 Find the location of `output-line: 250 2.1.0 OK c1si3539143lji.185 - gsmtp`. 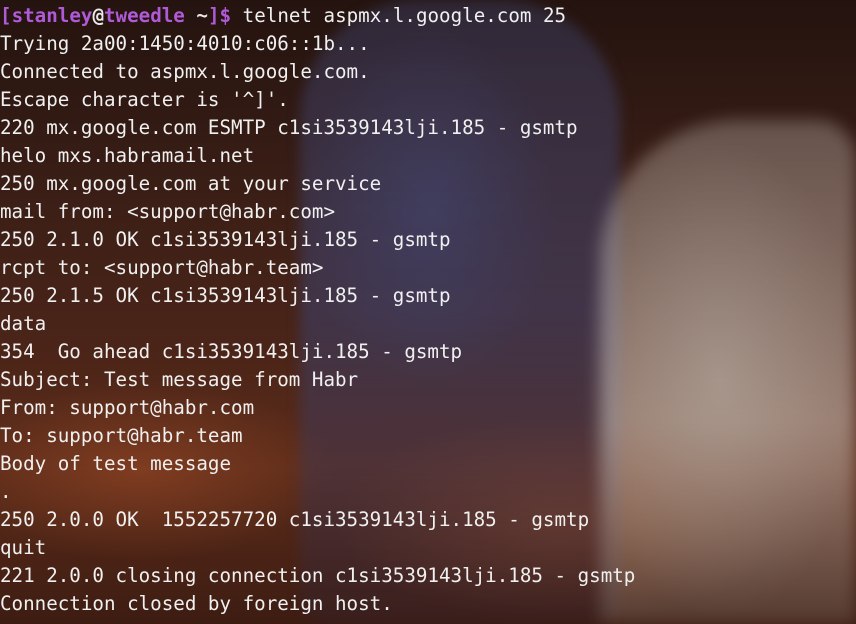

output-line: 250 2.1.0 OK c1si3539143lji.185 - gsmtp is located at coordinates (225, 239).